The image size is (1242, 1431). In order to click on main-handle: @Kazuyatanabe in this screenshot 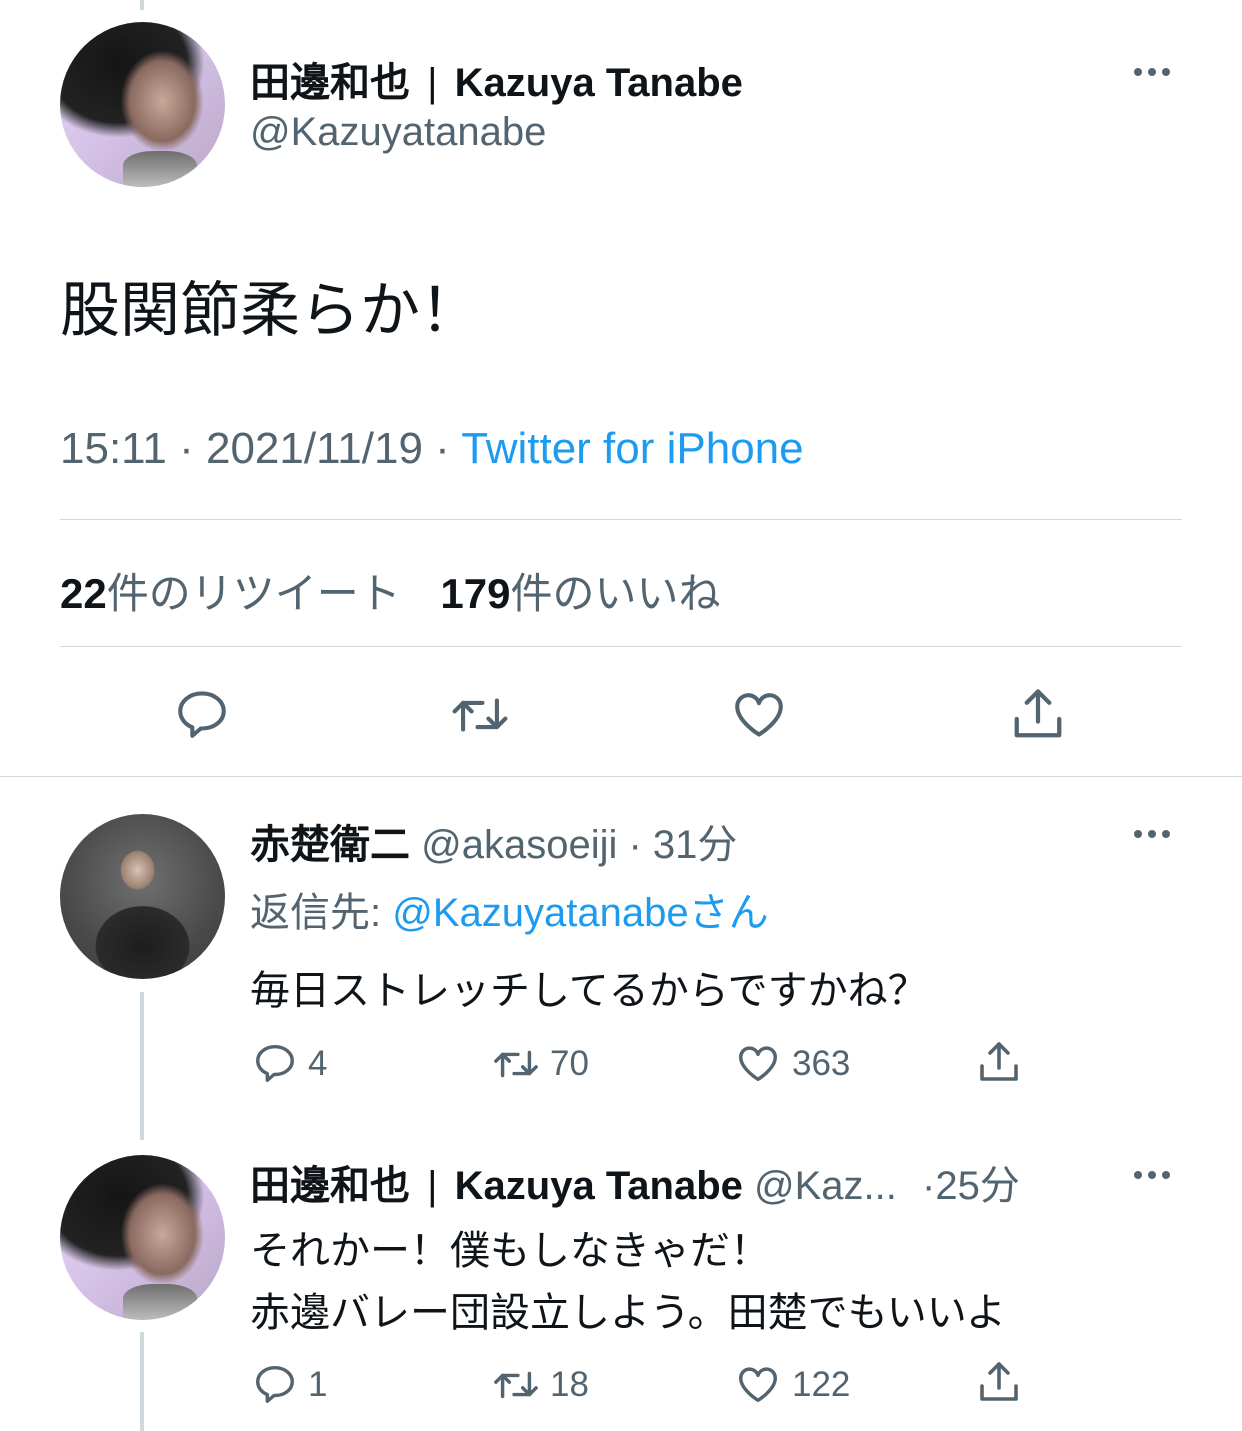, I will do `click(398, 132)`.